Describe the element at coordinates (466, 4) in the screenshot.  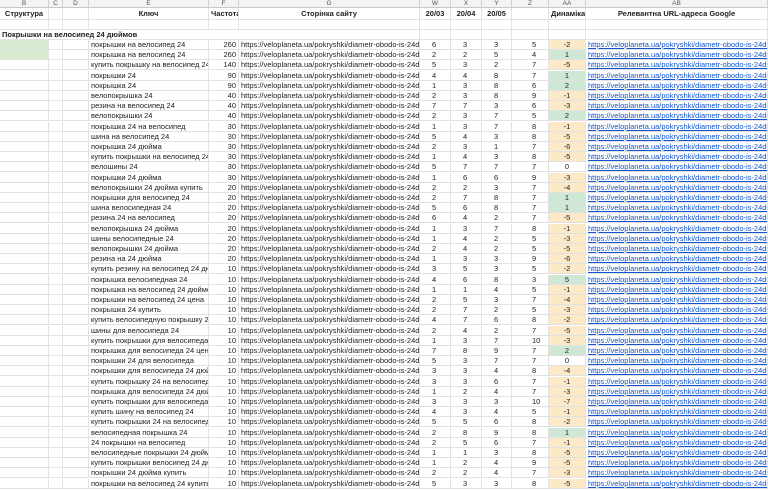
I see `column-letter-x: X` at that location.